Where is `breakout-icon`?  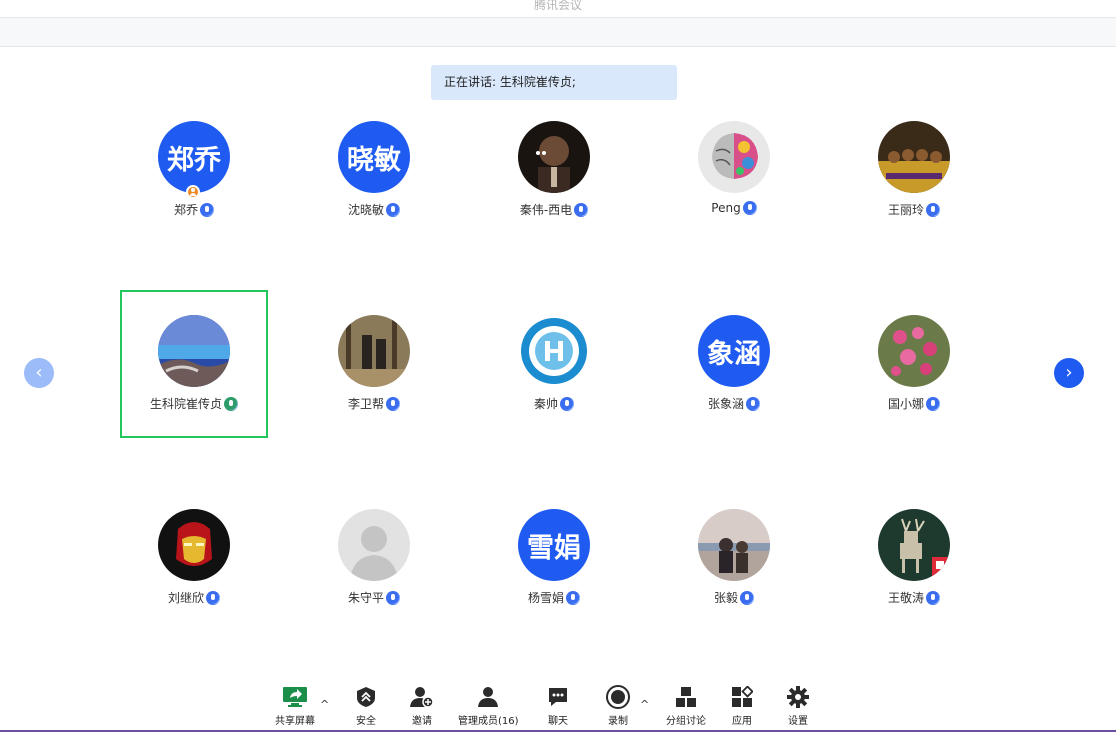
breakout-icon is located at coordinates (686, 697).